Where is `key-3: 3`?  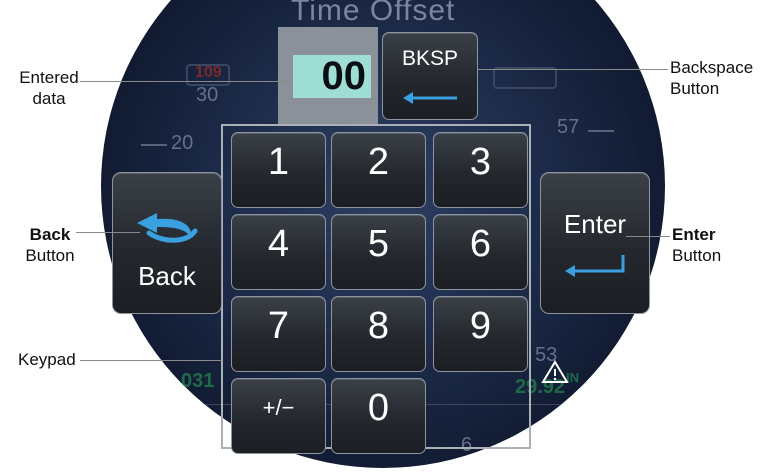 key-3: 3 is located at coordinates (480, 170).